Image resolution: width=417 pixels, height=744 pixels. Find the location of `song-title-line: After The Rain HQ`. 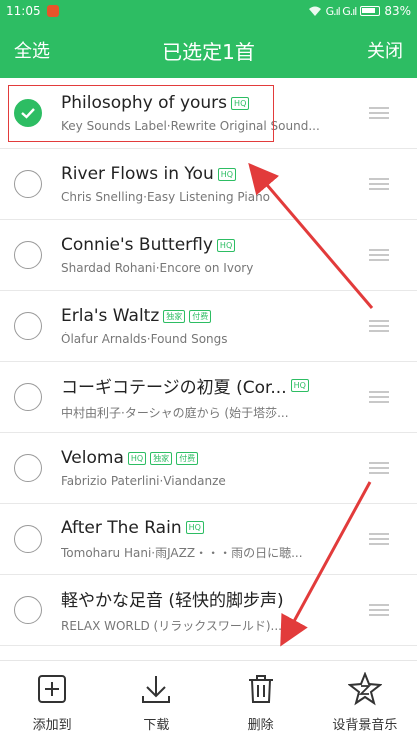

song-title-line: After The Rain HQ is located at coordinates (210, 528).